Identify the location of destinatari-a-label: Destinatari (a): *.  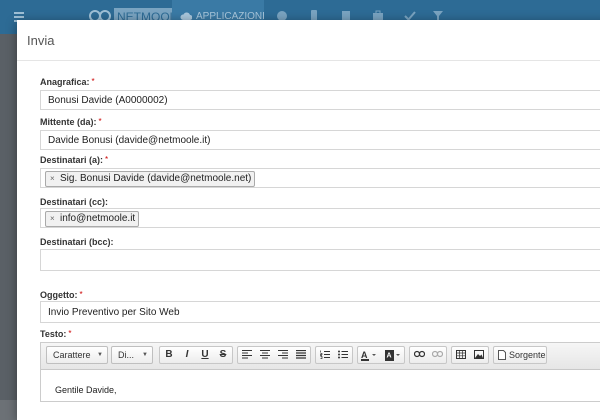
(74, 160).